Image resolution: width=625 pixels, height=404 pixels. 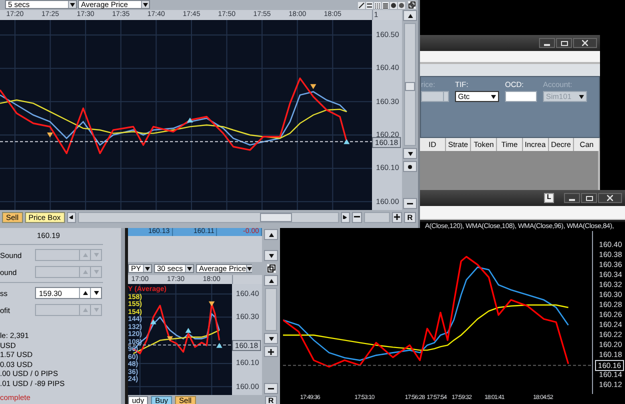 I want to click on center-button, so click(x=410, y=166).